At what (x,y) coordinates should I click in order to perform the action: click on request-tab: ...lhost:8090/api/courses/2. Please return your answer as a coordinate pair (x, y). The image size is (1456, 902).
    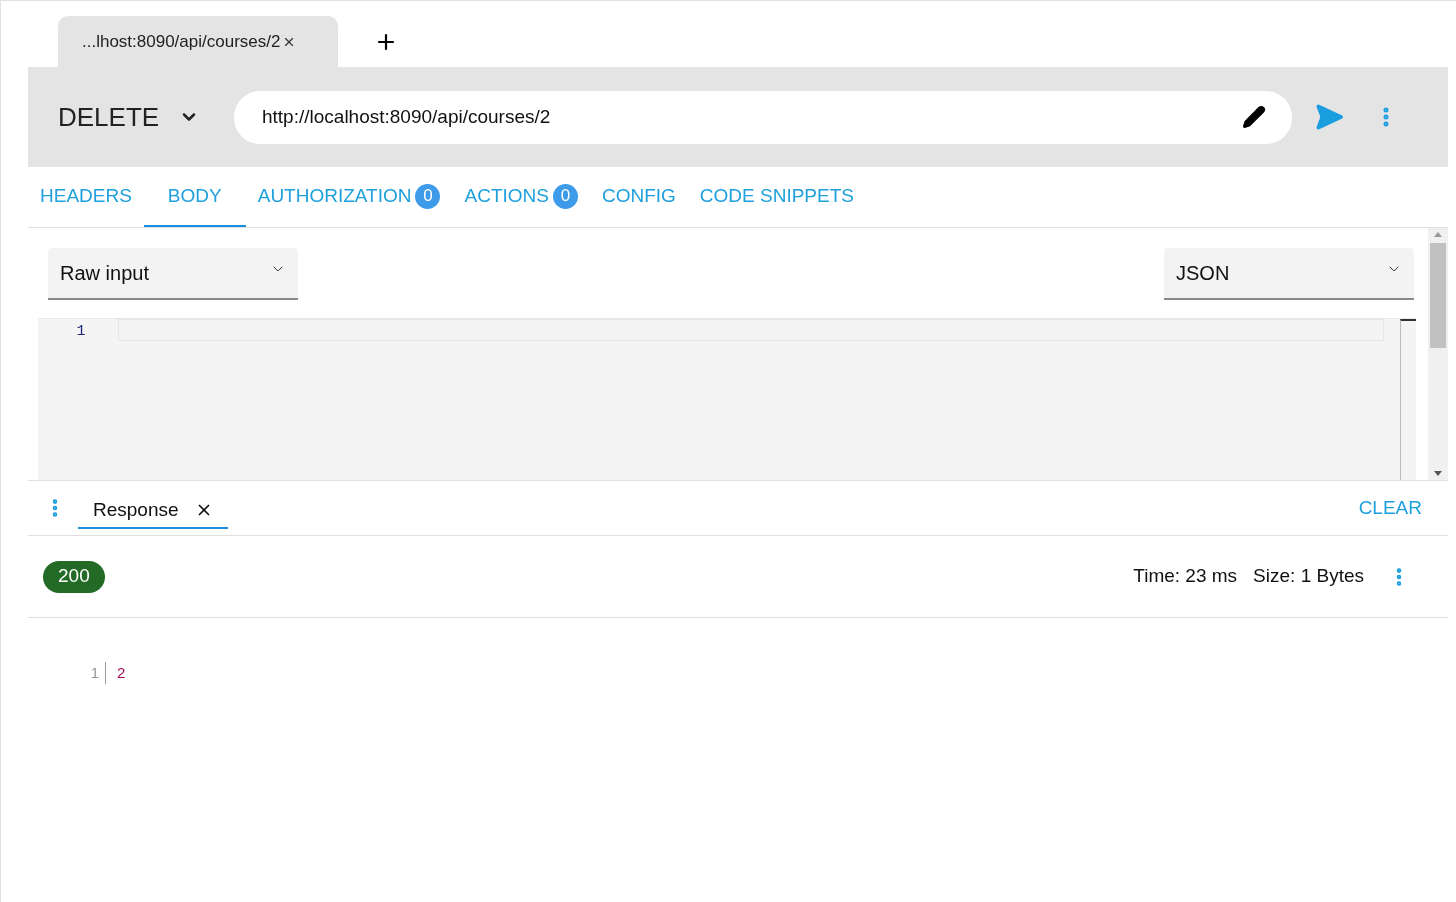
    Looking at the image, I should click on (198, 41).